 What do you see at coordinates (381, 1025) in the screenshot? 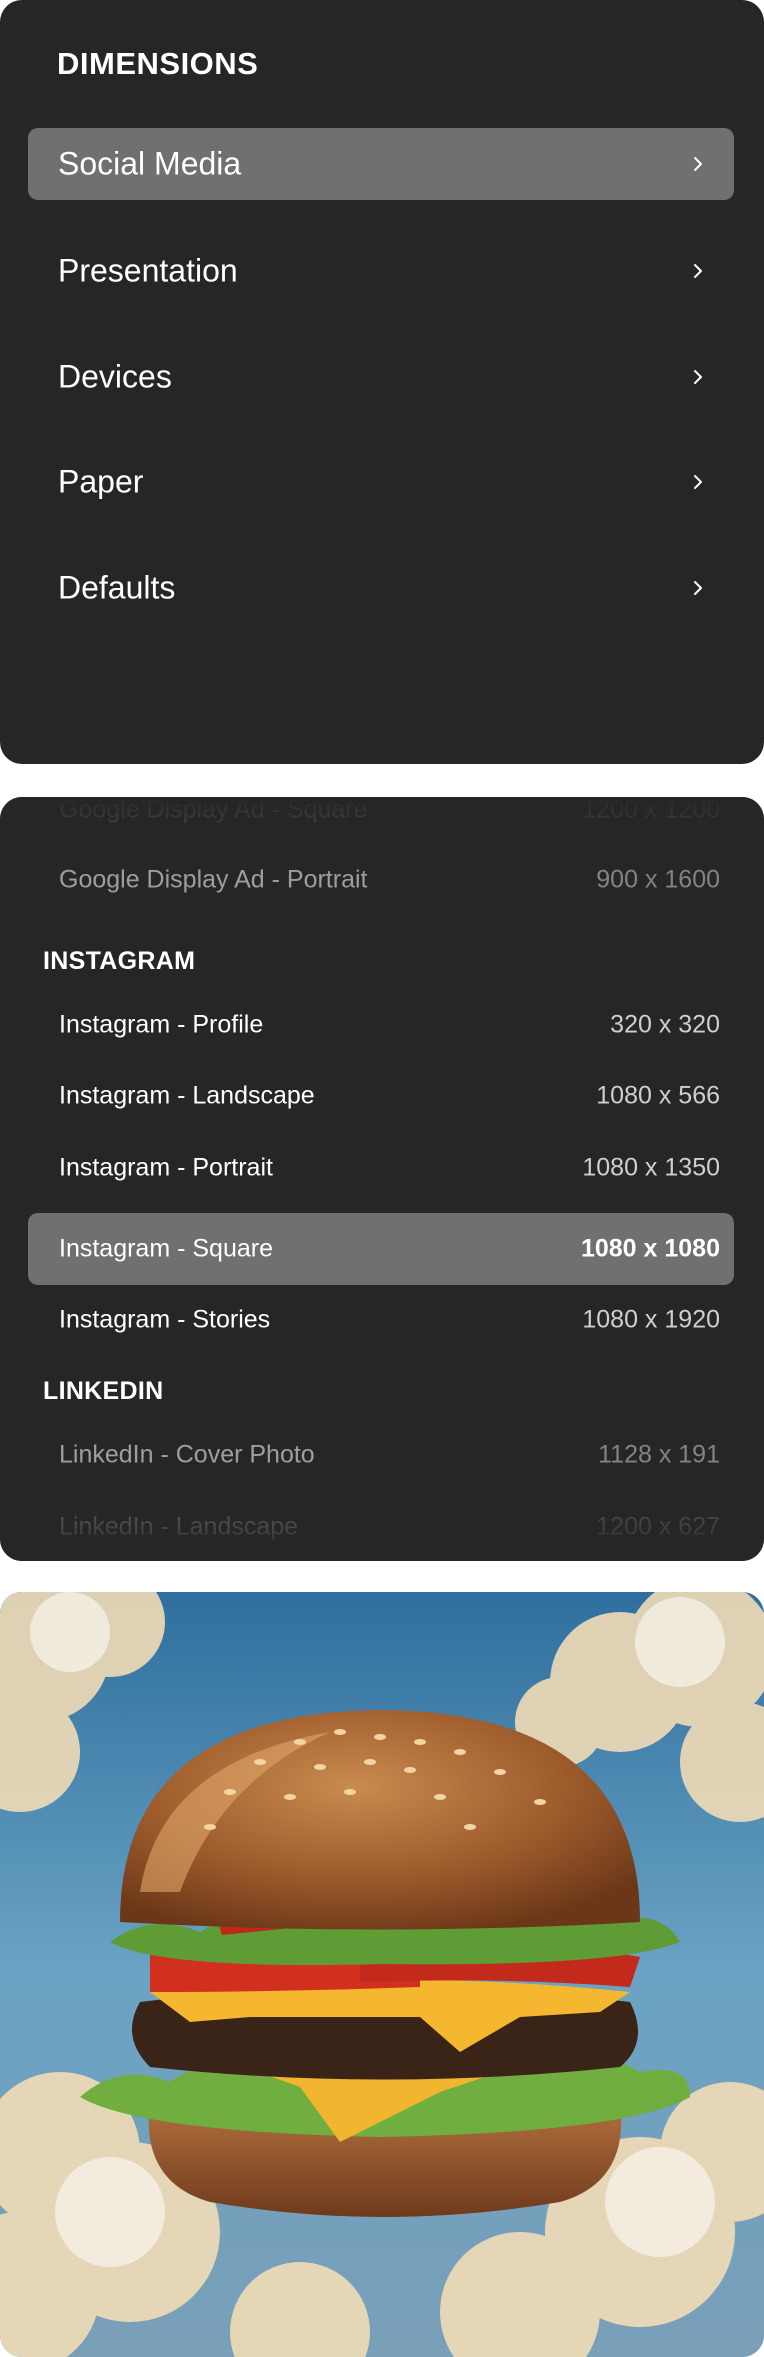
I see `size-row-instagram-profile: Instagram - Profile 320 x 320` at bounding box center [381, 1025].